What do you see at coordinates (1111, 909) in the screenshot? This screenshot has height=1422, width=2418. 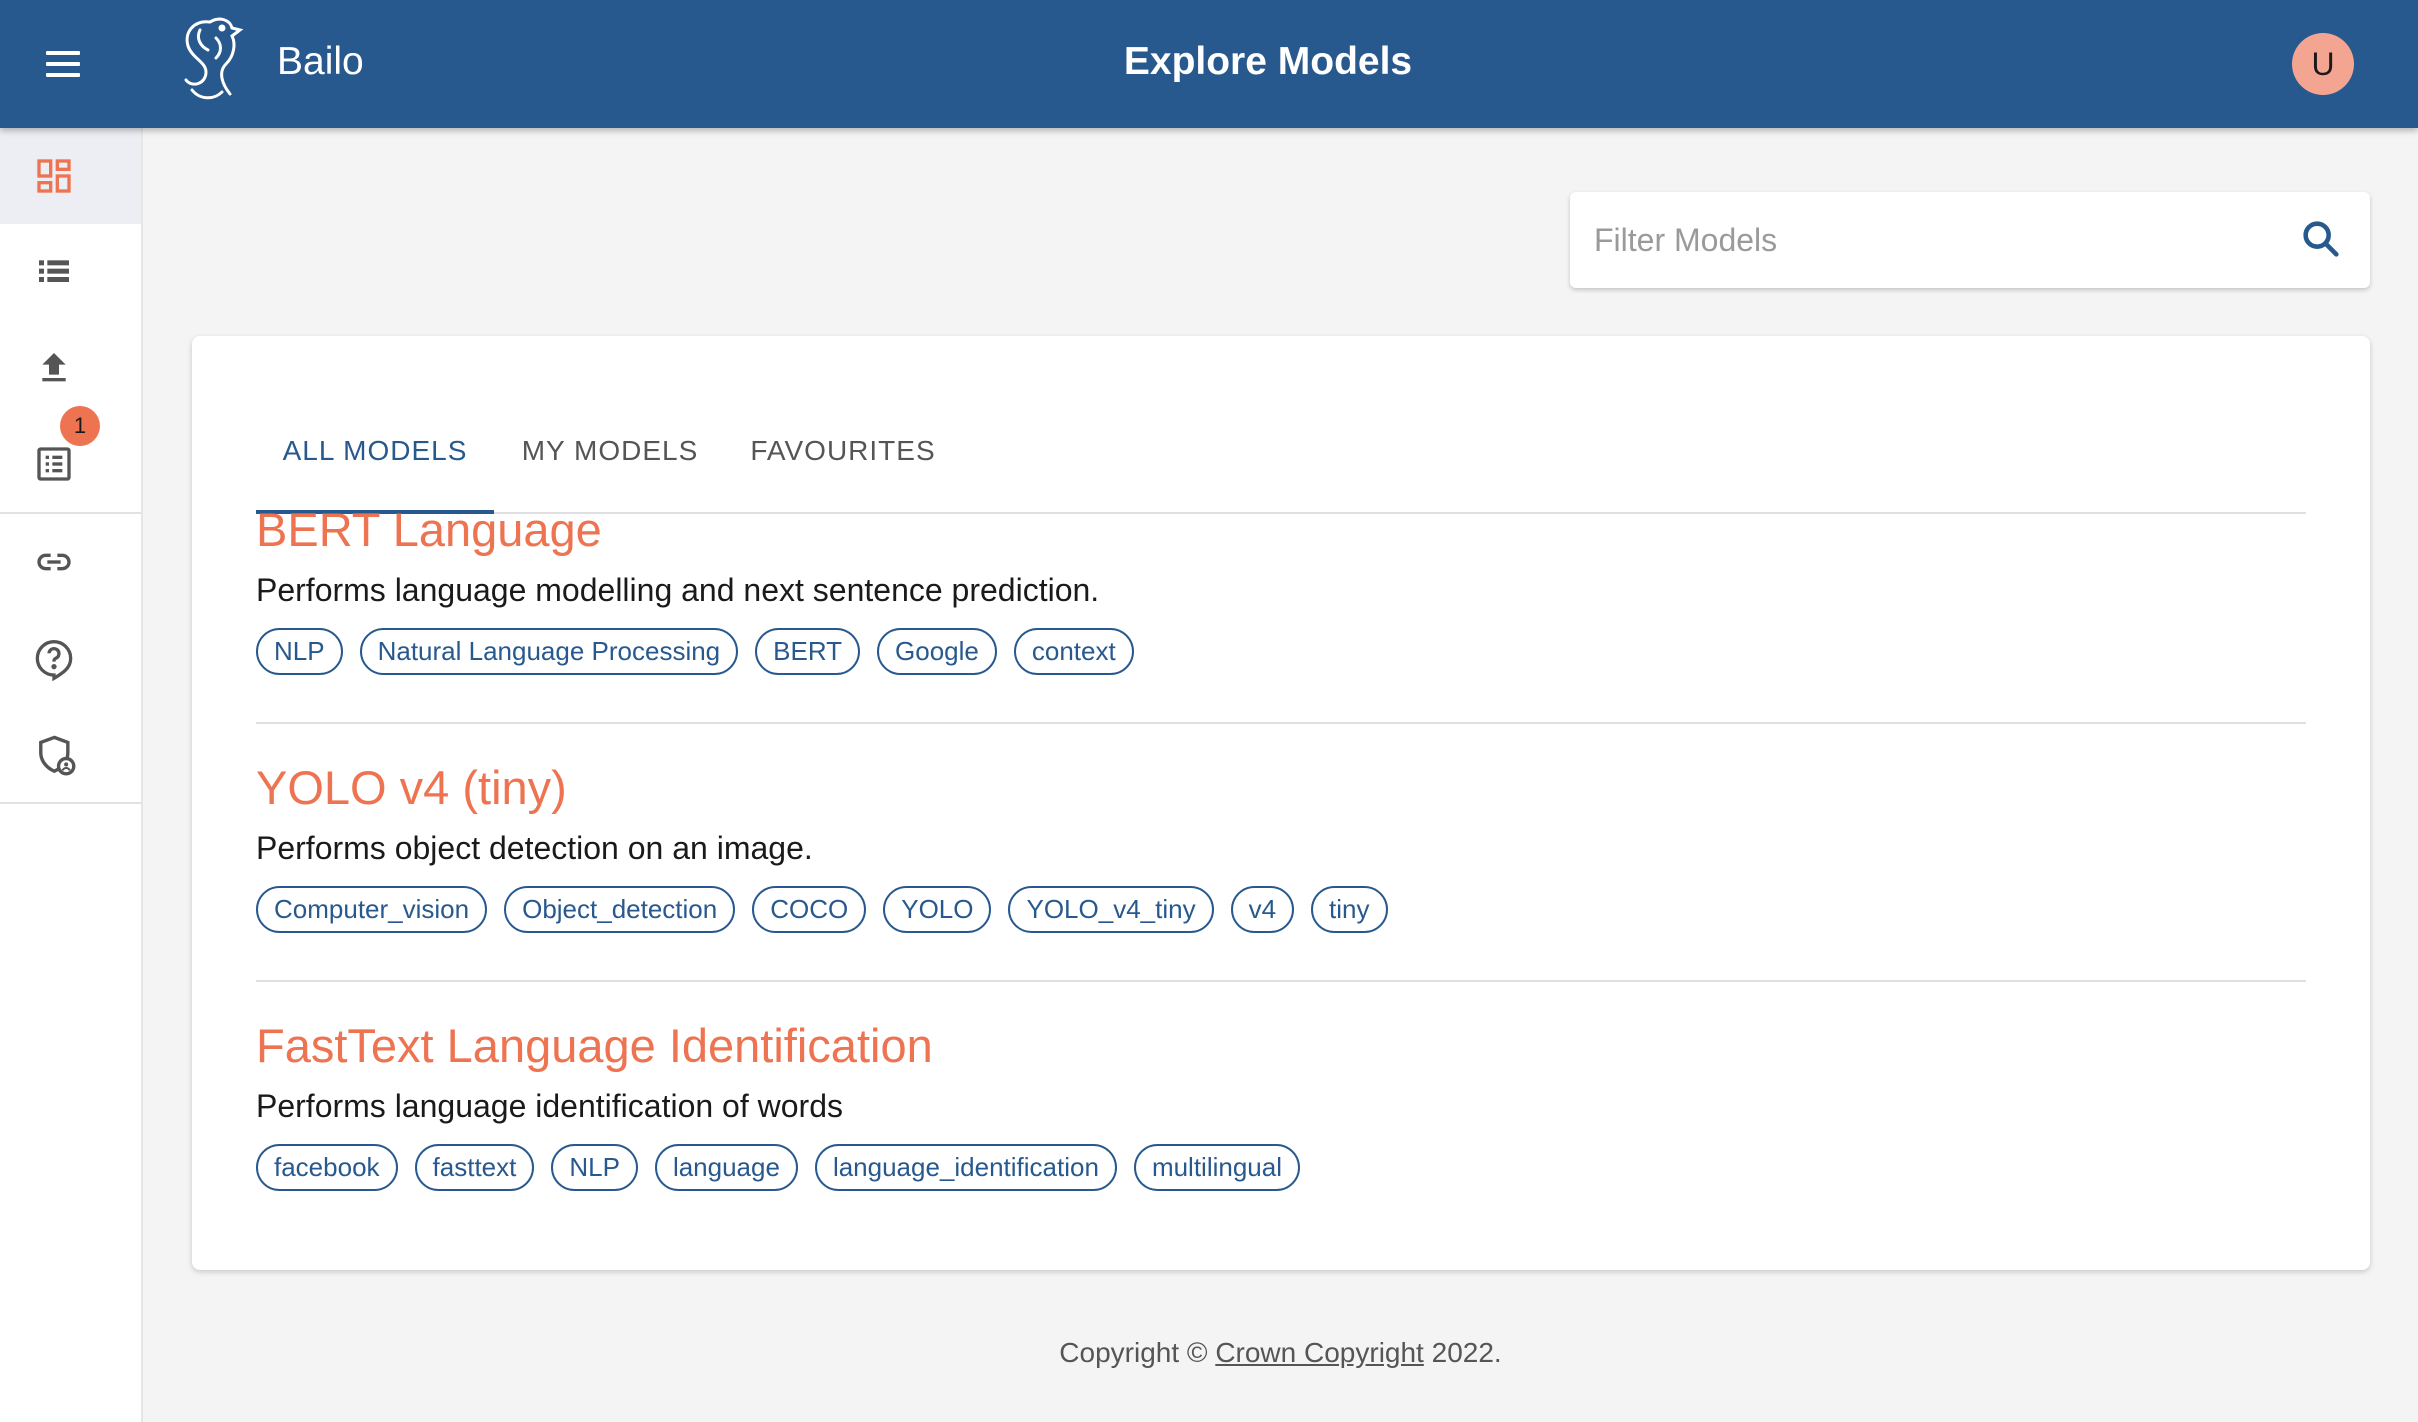 I see `tag-chip: YOLO_v4_tiny` at bounding box center [1111, 909].